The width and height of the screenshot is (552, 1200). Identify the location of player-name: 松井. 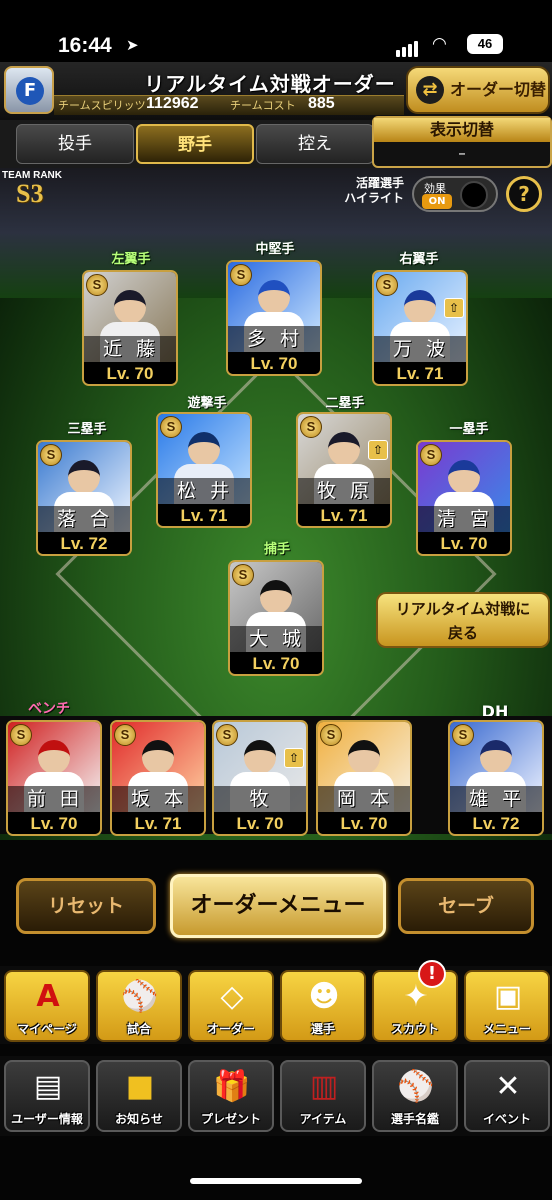
(204, 491).